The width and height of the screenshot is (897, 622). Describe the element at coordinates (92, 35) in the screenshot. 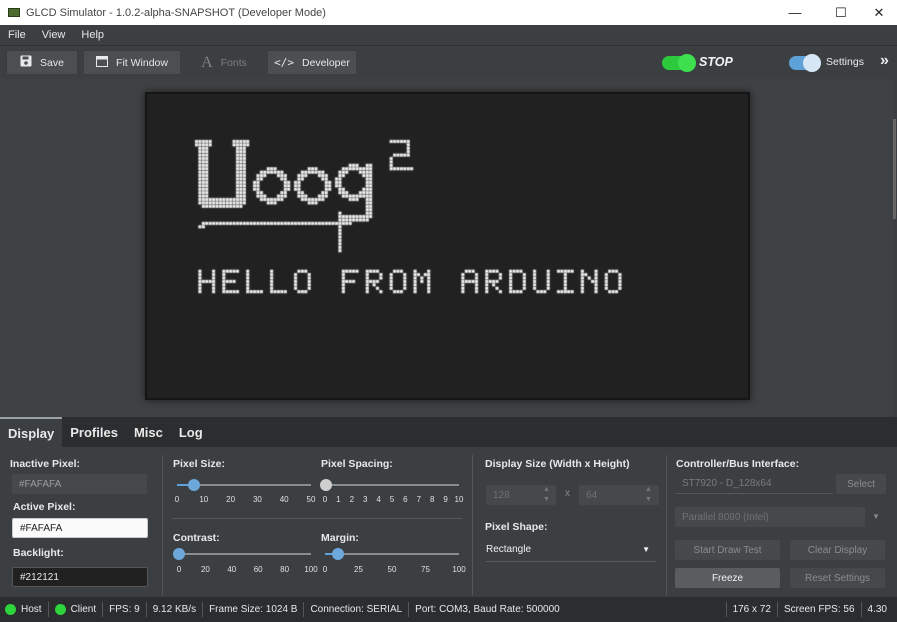

I see `menu-help: Help` at that location.